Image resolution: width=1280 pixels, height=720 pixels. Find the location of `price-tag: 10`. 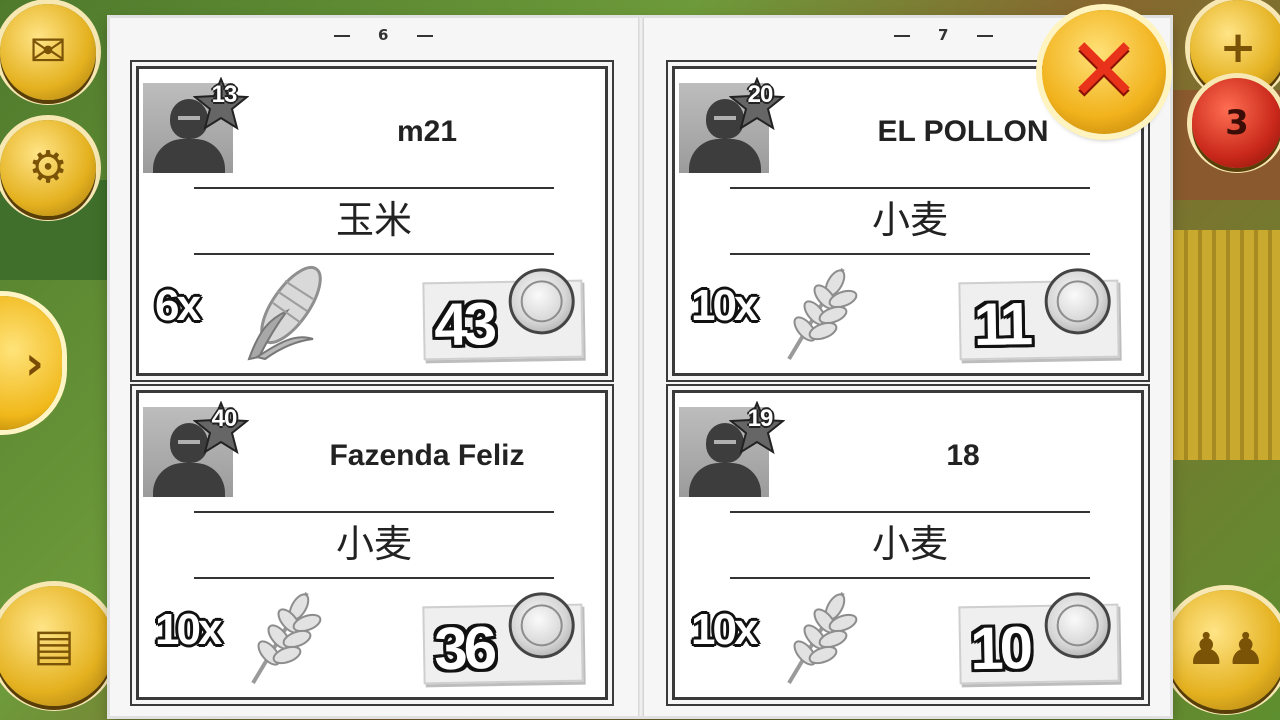

price-tag: 10 is located at coordinates (1039, 638).